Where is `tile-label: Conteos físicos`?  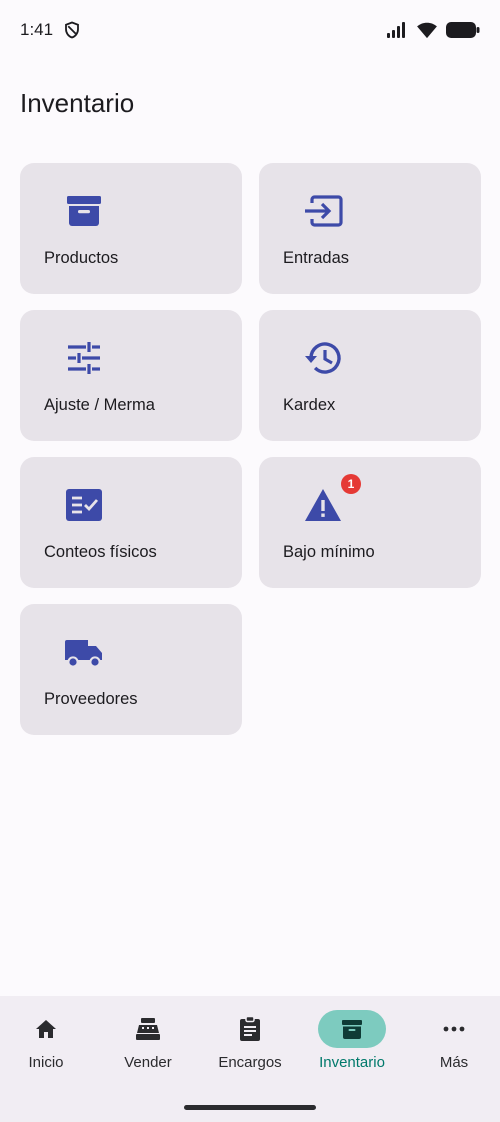
tile-label: Conteos físicos is located at coordinates (100, 552).